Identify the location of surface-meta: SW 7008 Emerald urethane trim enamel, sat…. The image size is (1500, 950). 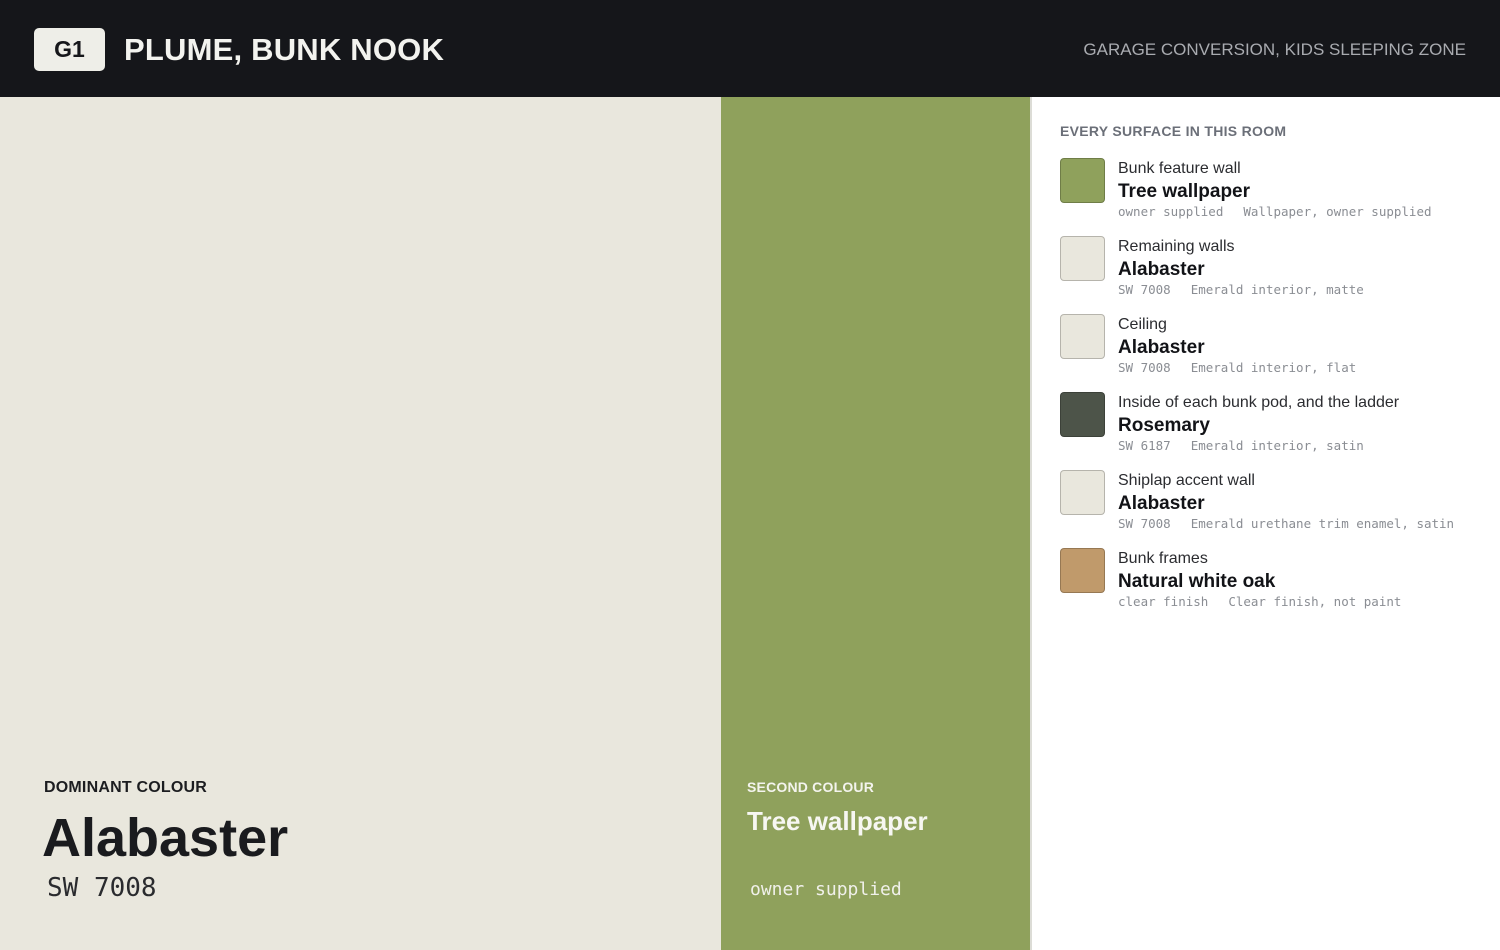
(1286, 523).